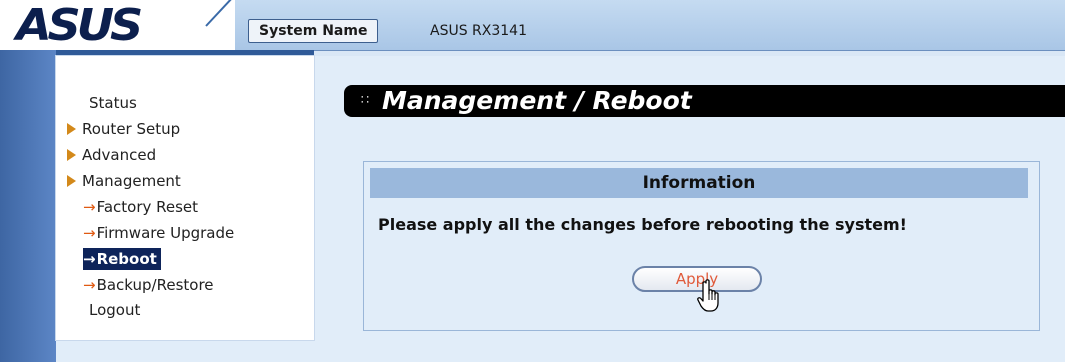 The height and width of the screenshot is (362, 1065). I want to click on left-rail, so click(28, 206).